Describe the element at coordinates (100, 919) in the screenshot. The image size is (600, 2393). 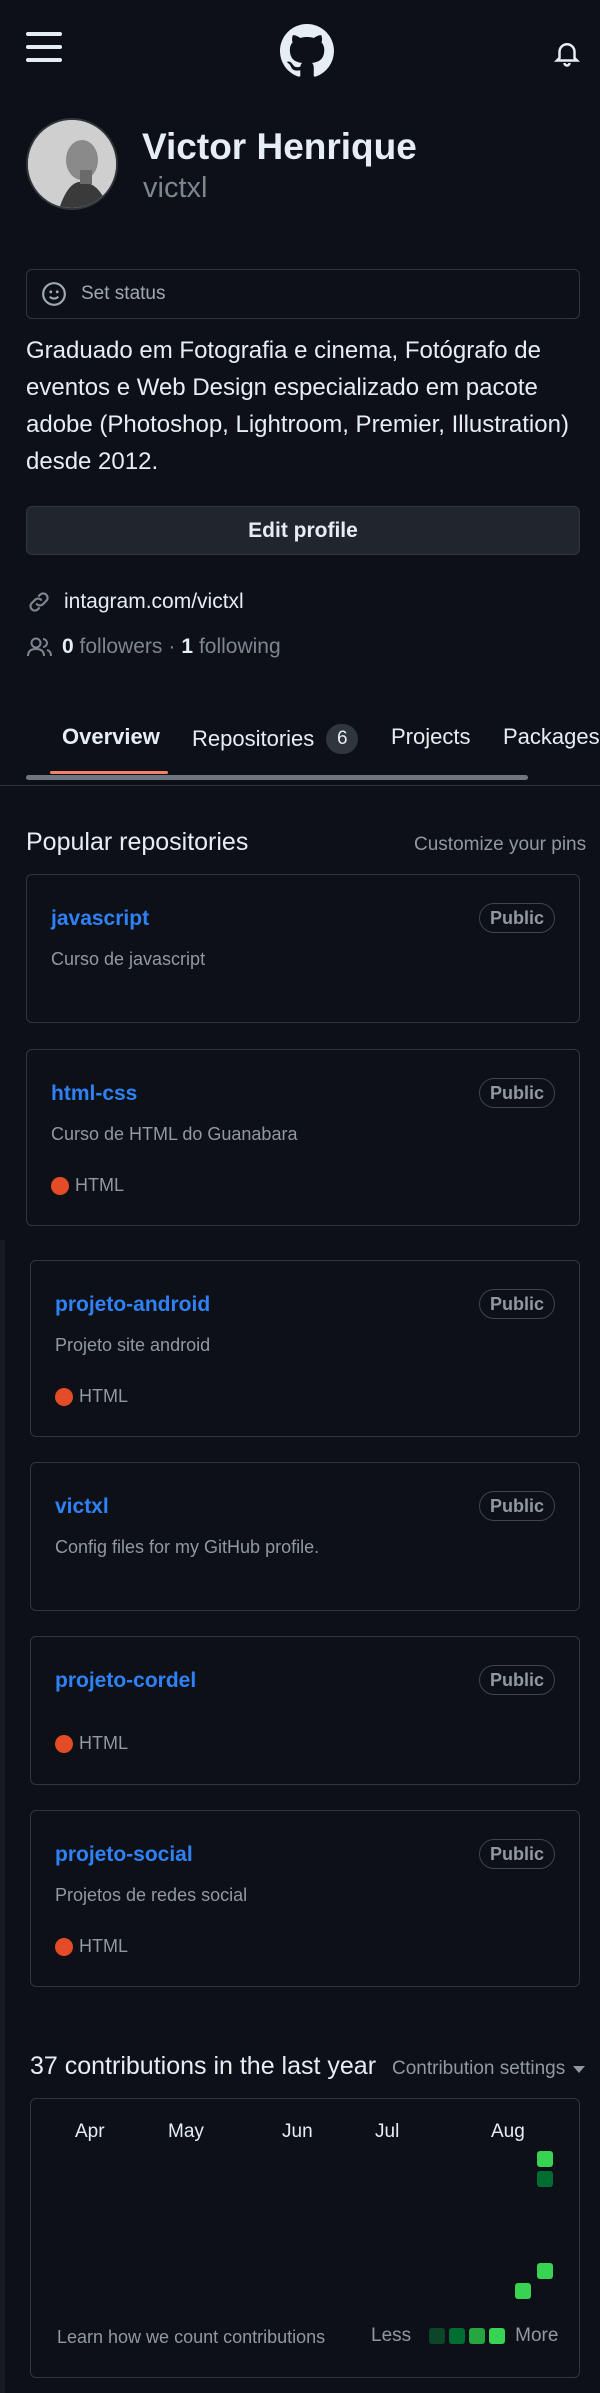
I see `repo-name-link: javascript` at that location.